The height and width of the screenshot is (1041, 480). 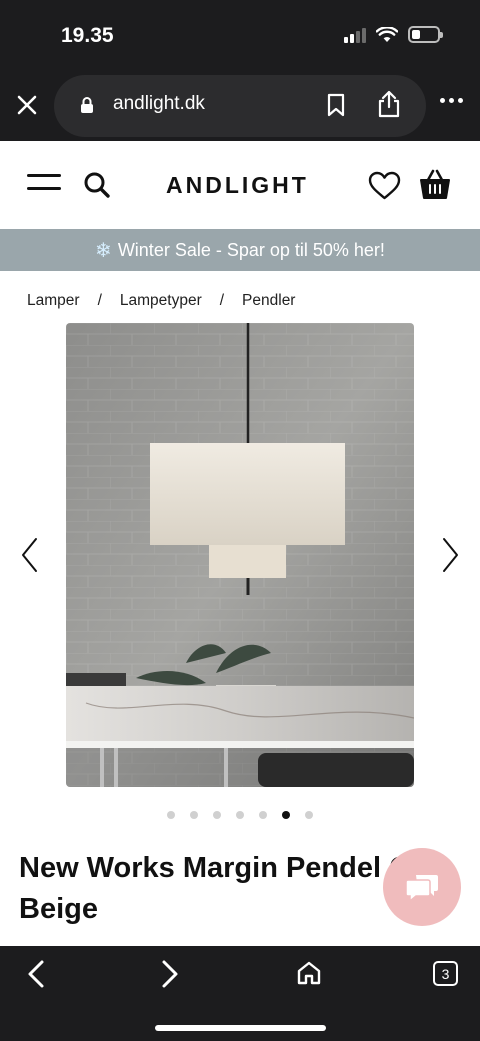 I want to click on forward-icon, so click(x=171, y=974).